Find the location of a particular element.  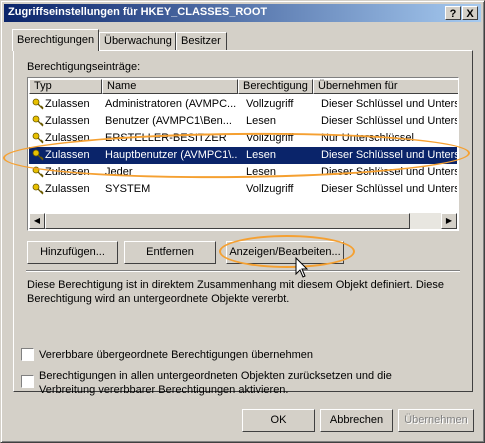

cell-name: SYSTEM is located at coordinates (128, 189).